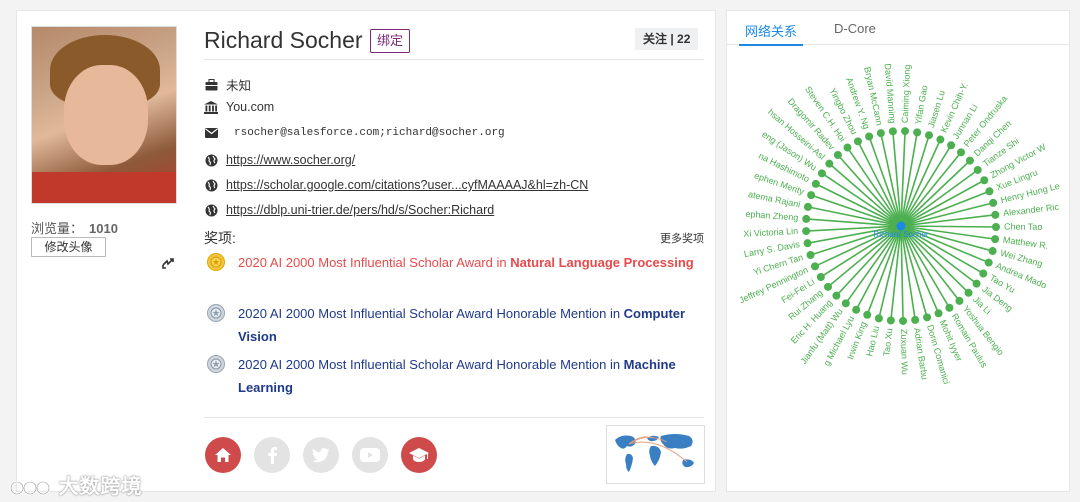 This screenshot has height=502, width=1080. I want to click on network-node-label: Zuxuan Wu, so click(904, 352).